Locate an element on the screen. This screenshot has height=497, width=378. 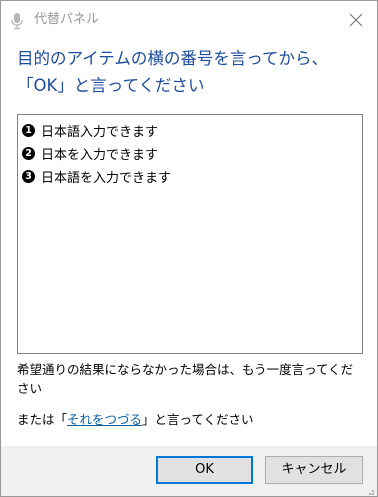
instruction-text: 目的のアイテムの横の番号を言ってから、「OK」と言ってください is located at coordinates (173, 72).